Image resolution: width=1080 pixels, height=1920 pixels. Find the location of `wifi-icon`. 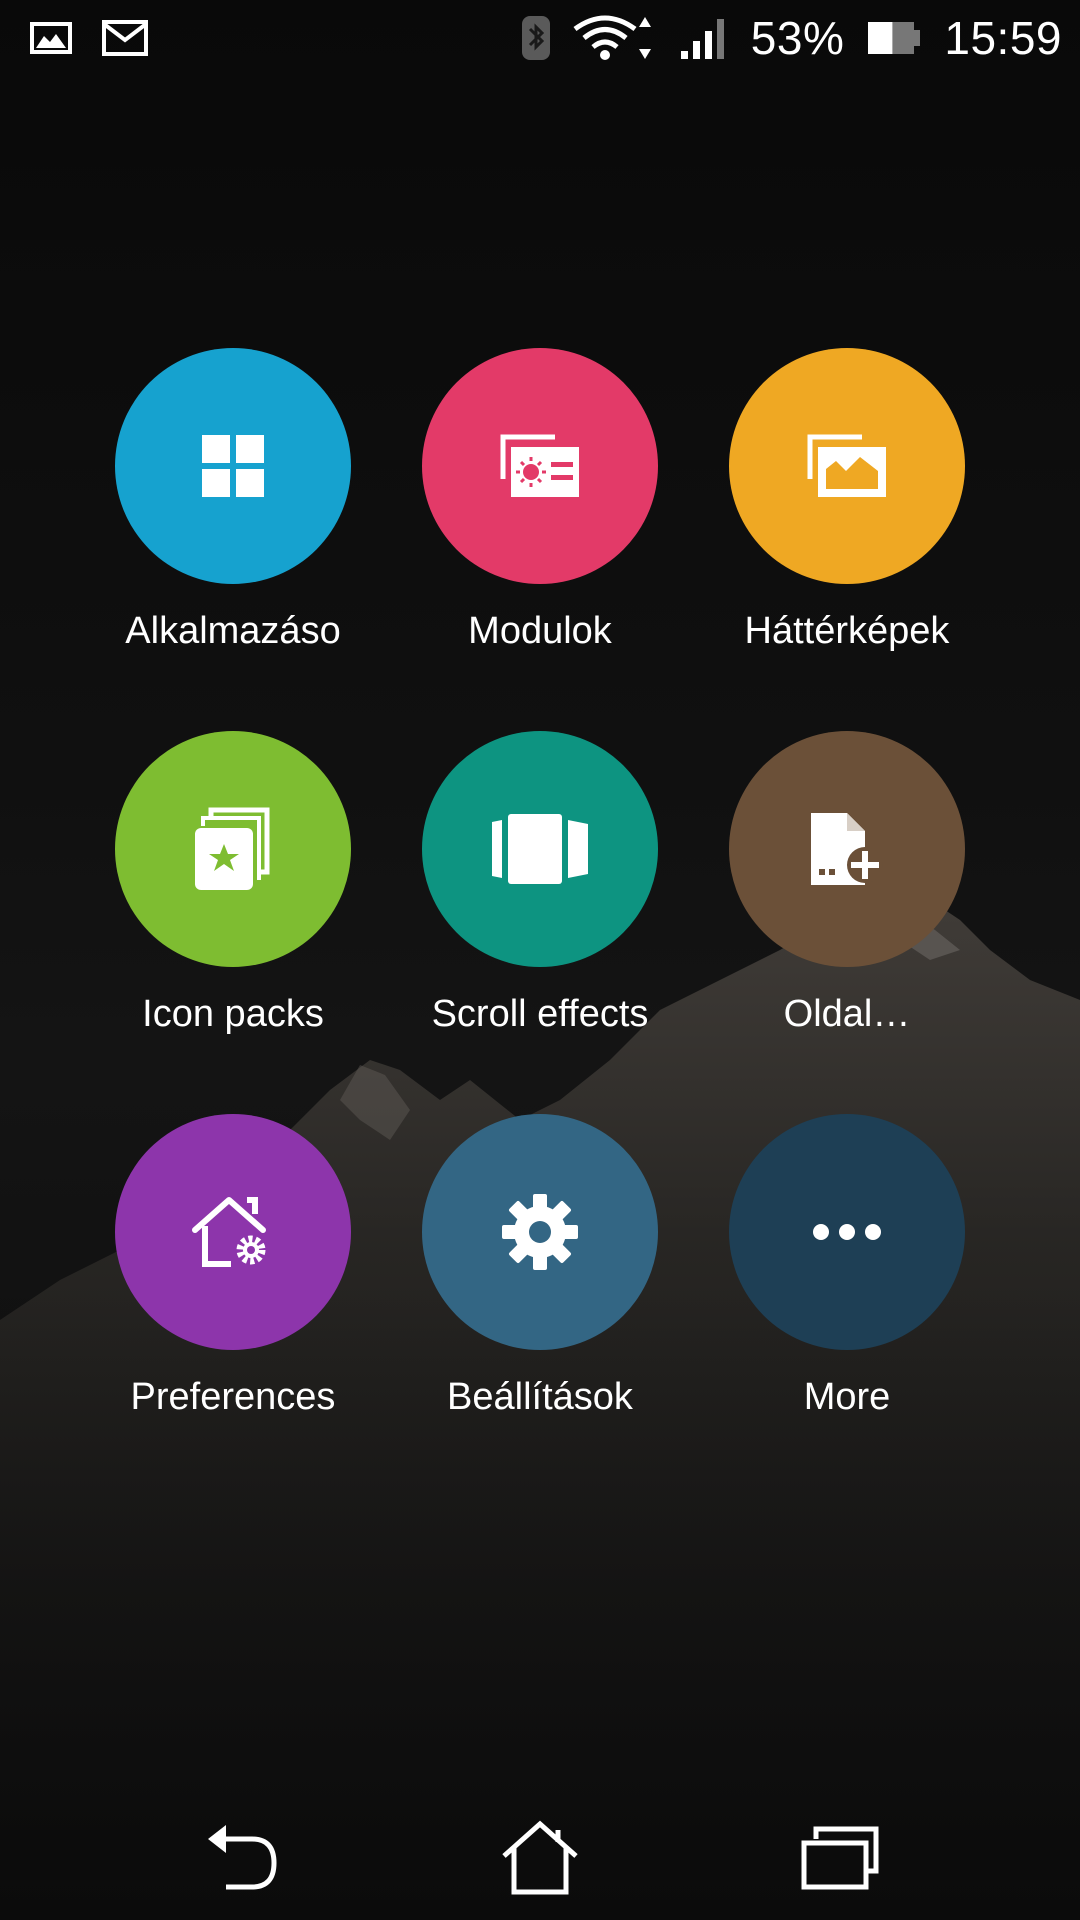

wifi-icon is located at coordinates (615, 38).